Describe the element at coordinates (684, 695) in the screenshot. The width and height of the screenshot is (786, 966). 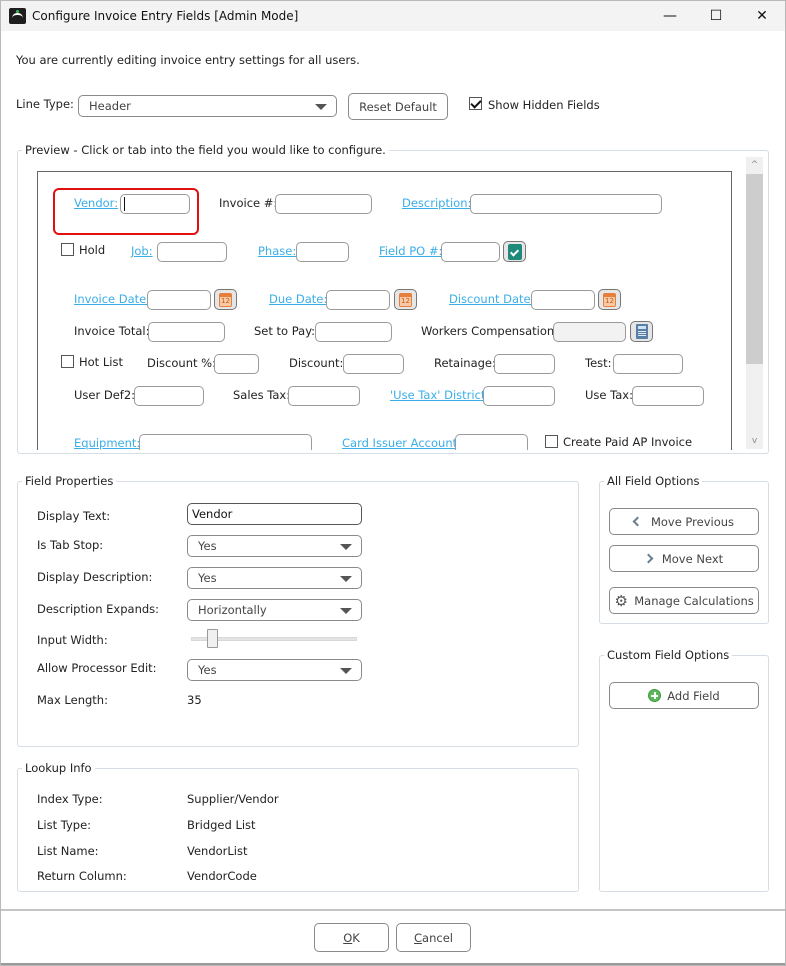
I see `add-field-button: Add Field` at that location.